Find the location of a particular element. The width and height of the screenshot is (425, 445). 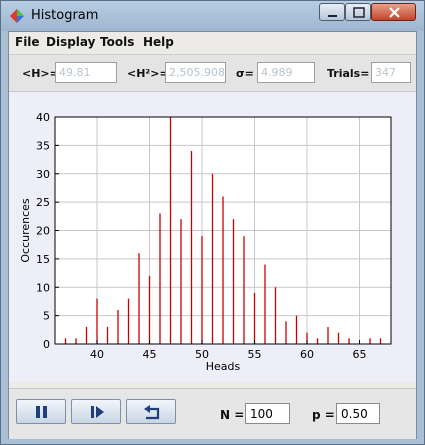

mean-square-label: <H²>= is located at coordinates (148, 73).